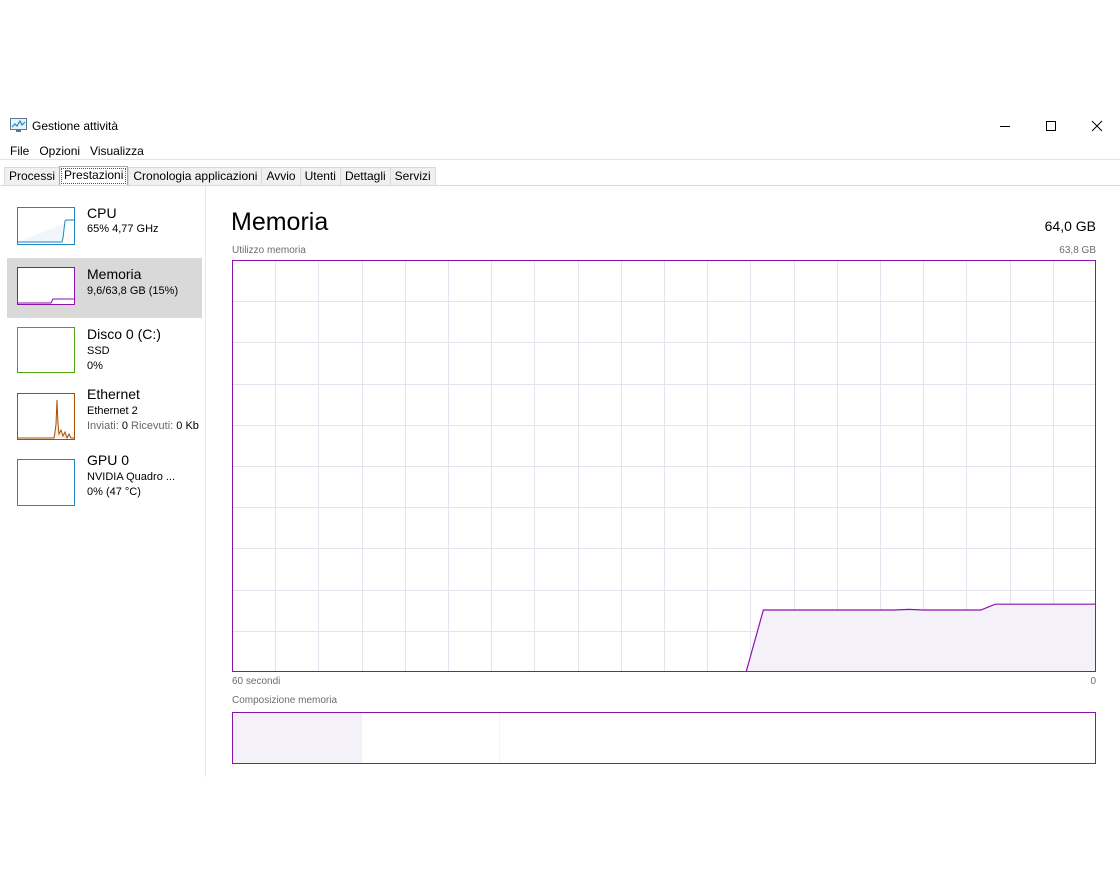  I want to click on memory-usage-text: 9,6/63,8 GB (15%), so click(133, 291).